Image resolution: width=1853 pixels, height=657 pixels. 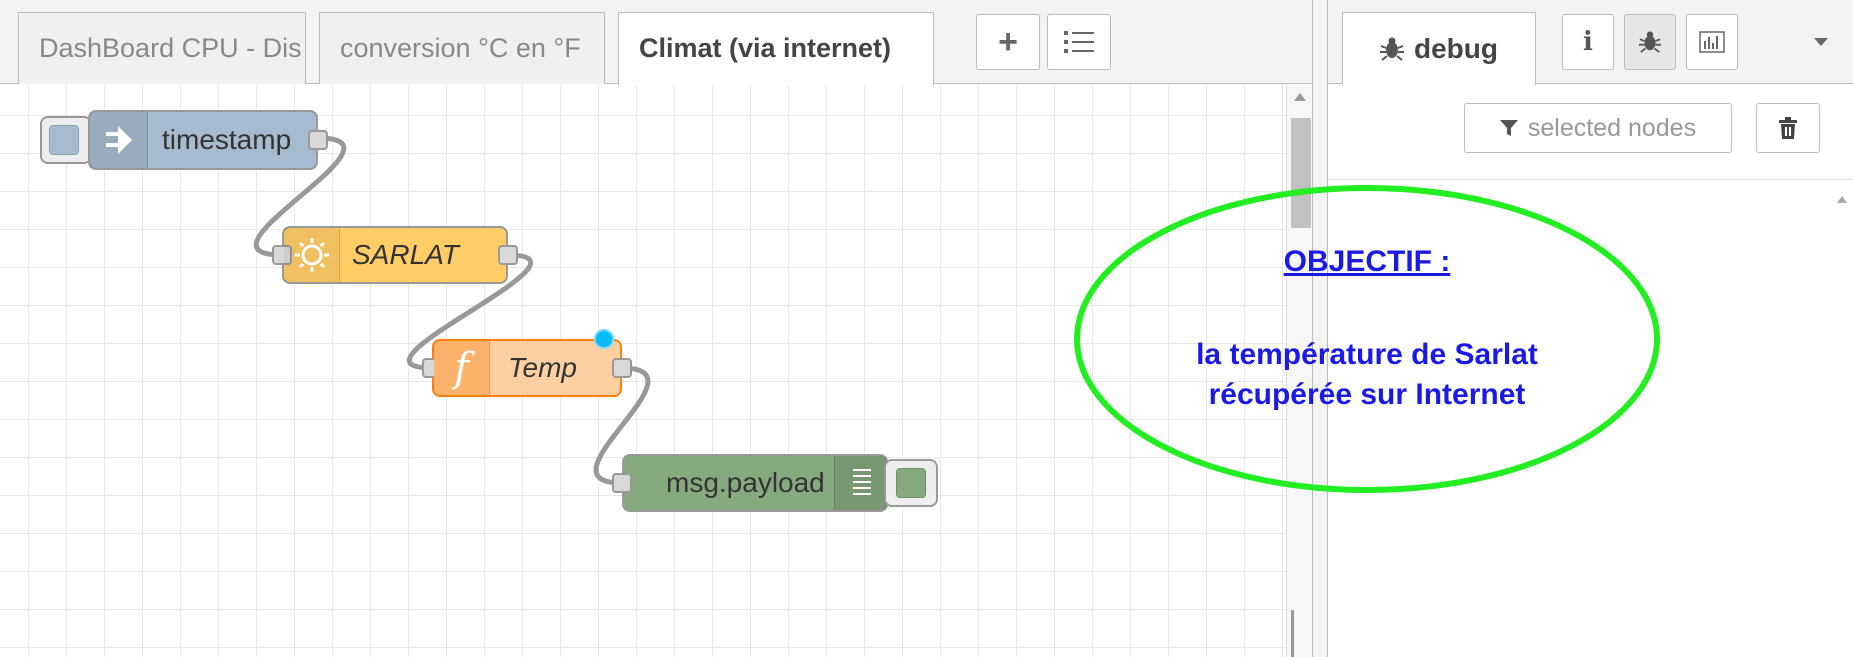 I want to click on node-label: timestamp, so click(x=227, y=139).